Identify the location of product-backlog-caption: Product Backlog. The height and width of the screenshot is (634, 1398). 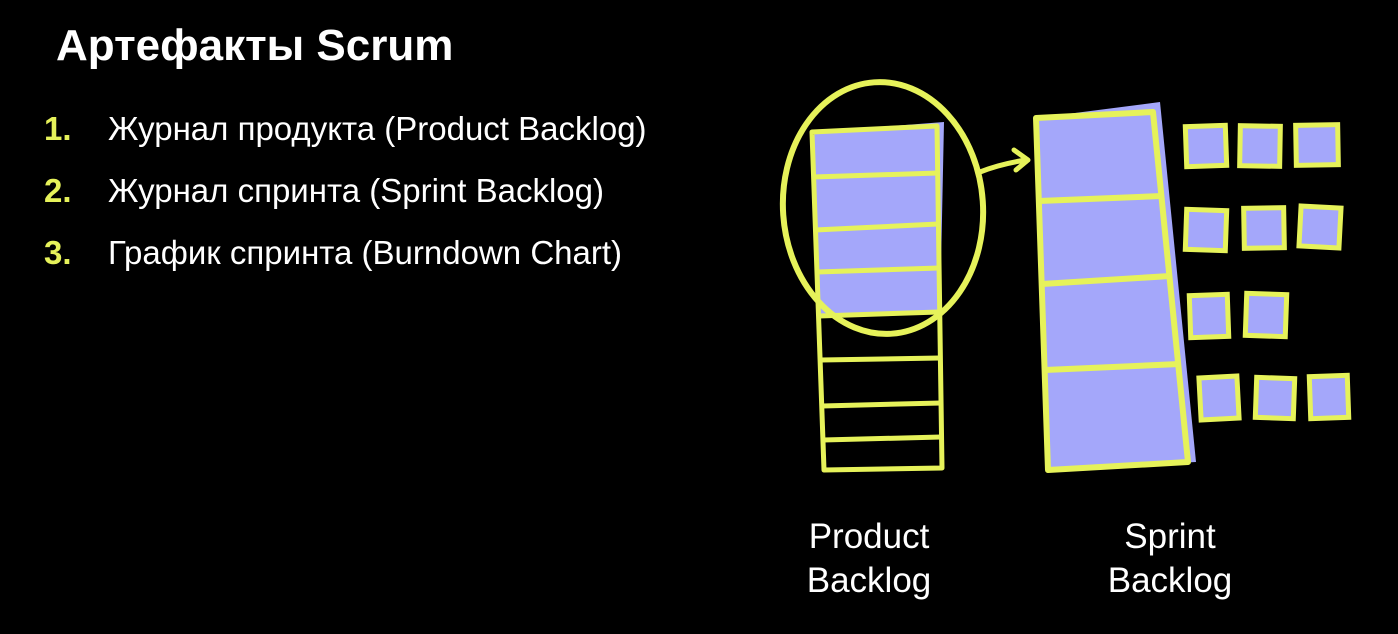
(869, 558).